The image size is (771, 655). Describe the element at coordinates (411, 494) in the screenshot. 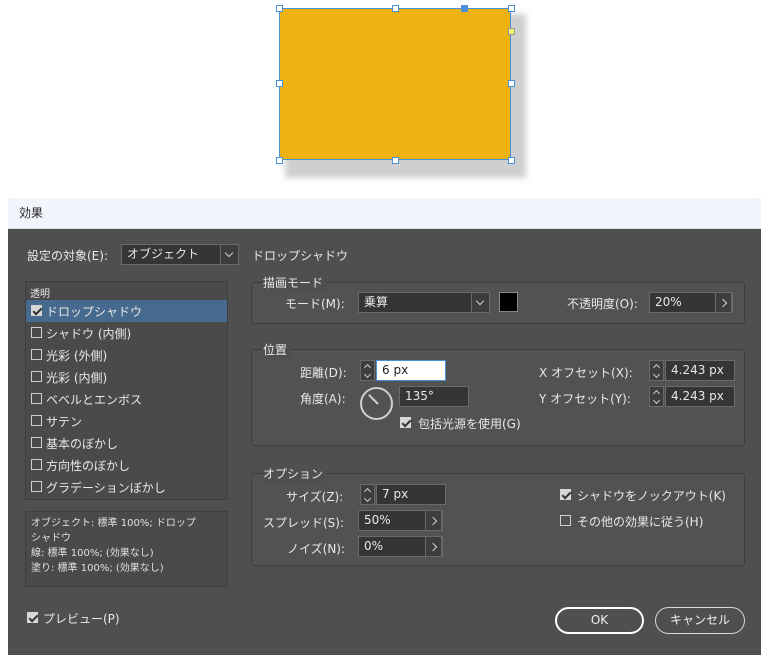

I see `size-input: 7 px` at that location.